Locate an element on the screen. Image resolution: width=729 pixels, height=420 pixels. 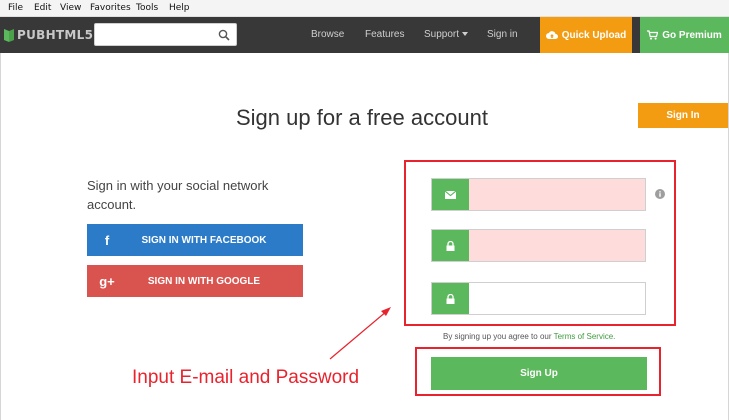
email-field-group is located at coordinates (538, 194).